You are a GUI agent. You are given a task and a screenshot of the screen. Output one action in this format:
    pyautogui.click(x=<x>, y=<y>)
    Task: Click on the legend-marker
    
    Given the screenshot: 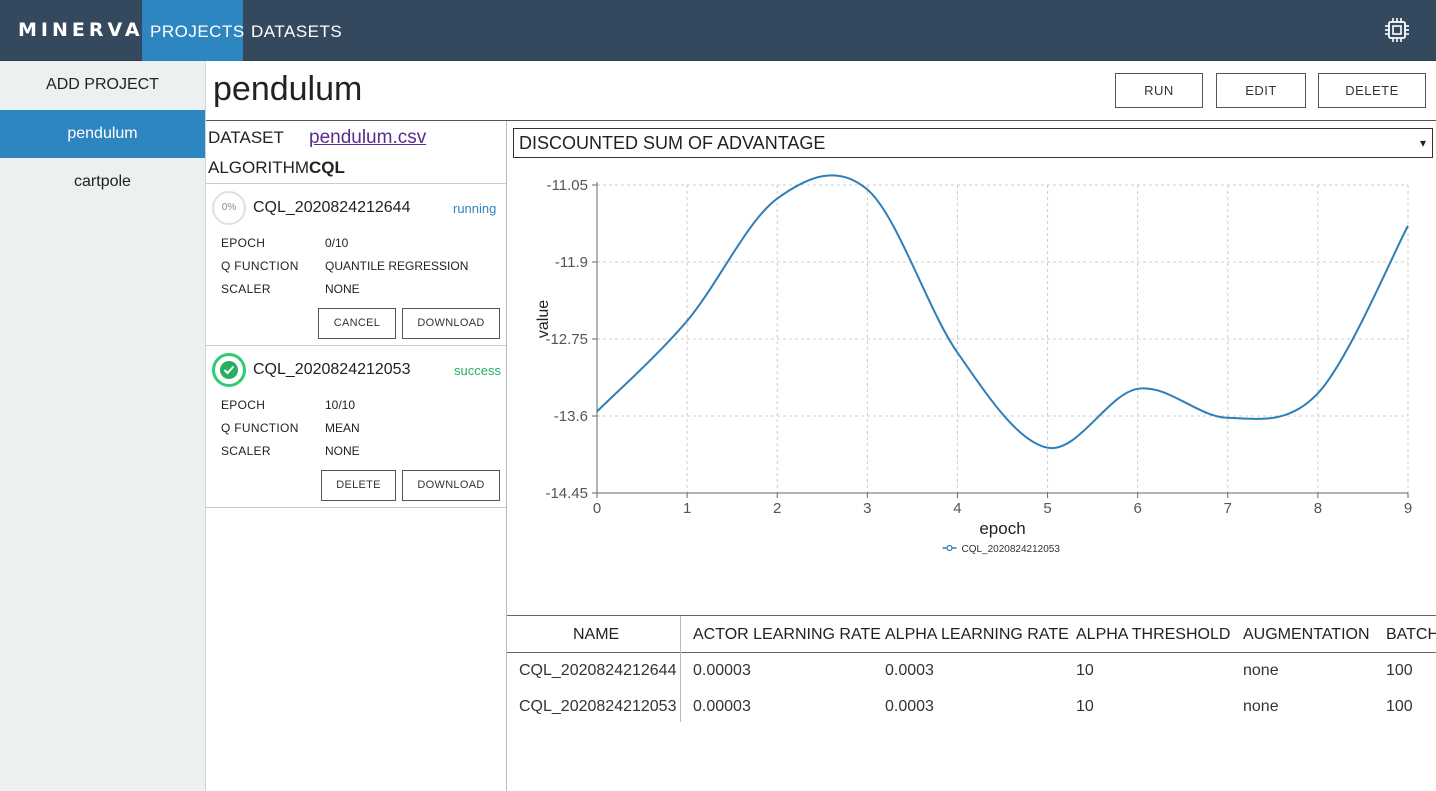 What is the action you would take?
    pyautogui.click(x=949, y=548)
    